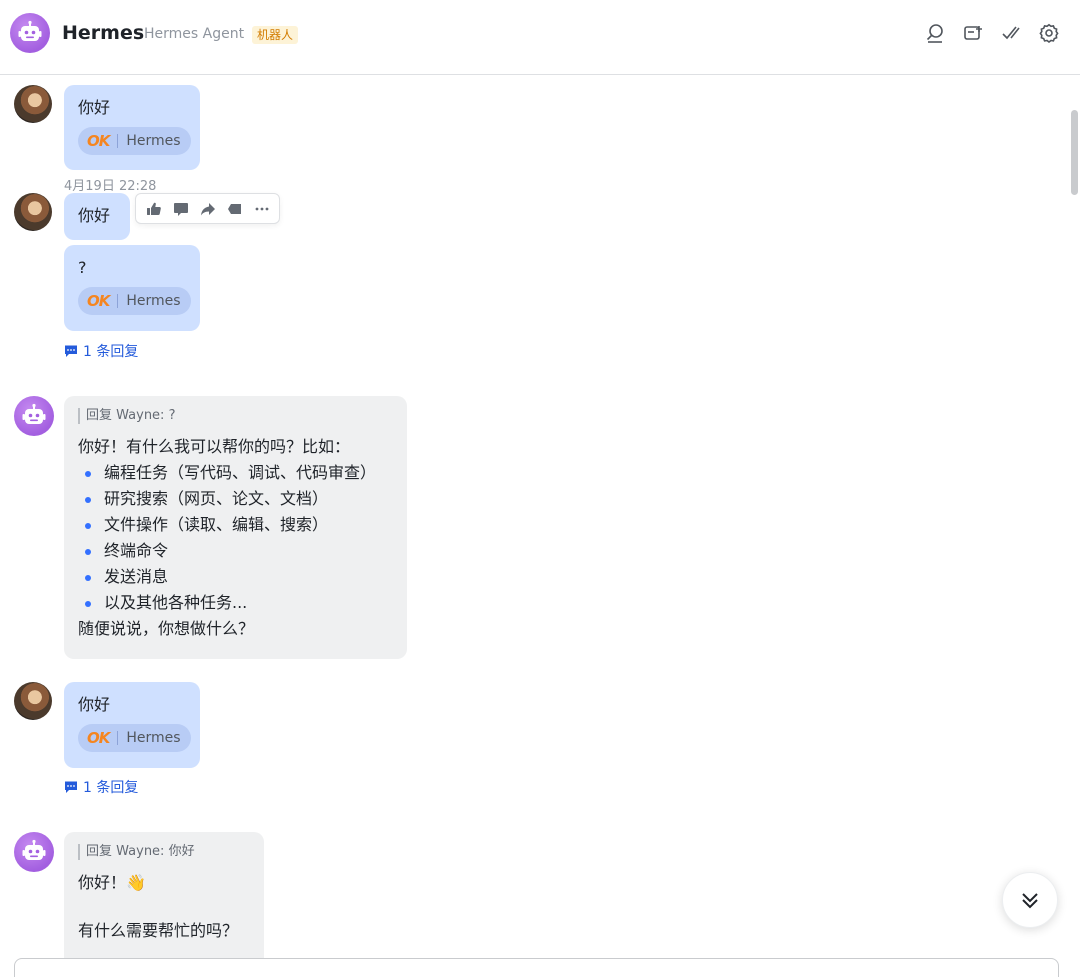 This screenshot has width=1080, height=977. Describe the element at coordinates (214, 446) in the screenshot. I see `bot-message-intro: 你好！有什么我可以帮你的吗？比如：` at that location.